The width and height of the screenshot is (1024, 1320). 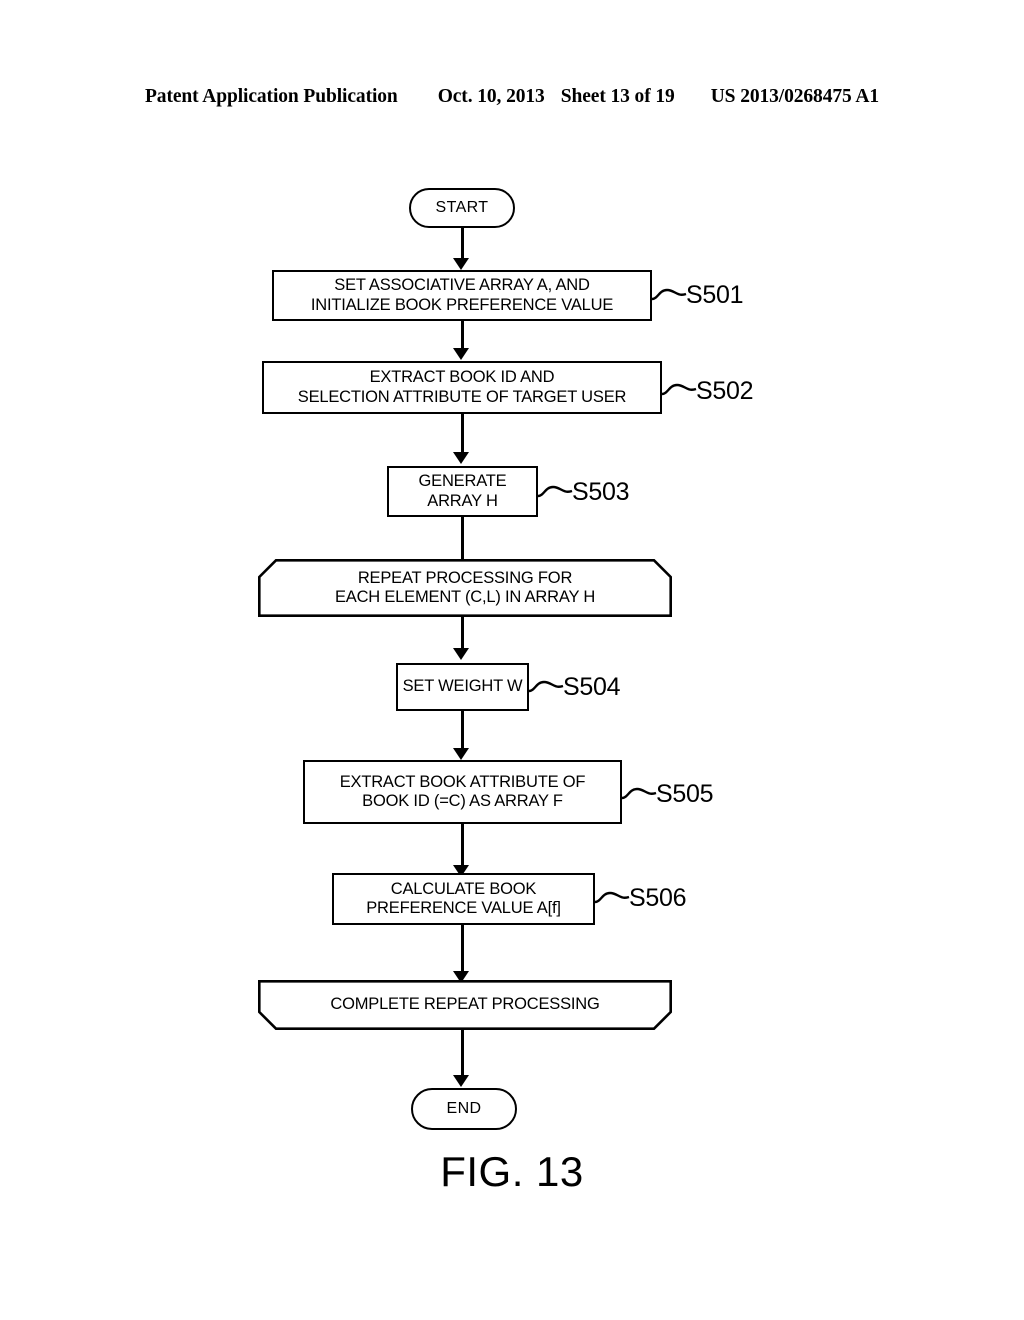 What do you see at coordinates (512, 1171) in the screenshot?
I see `figure-caption: FIG. 13` at bounding box center [512, 1171].